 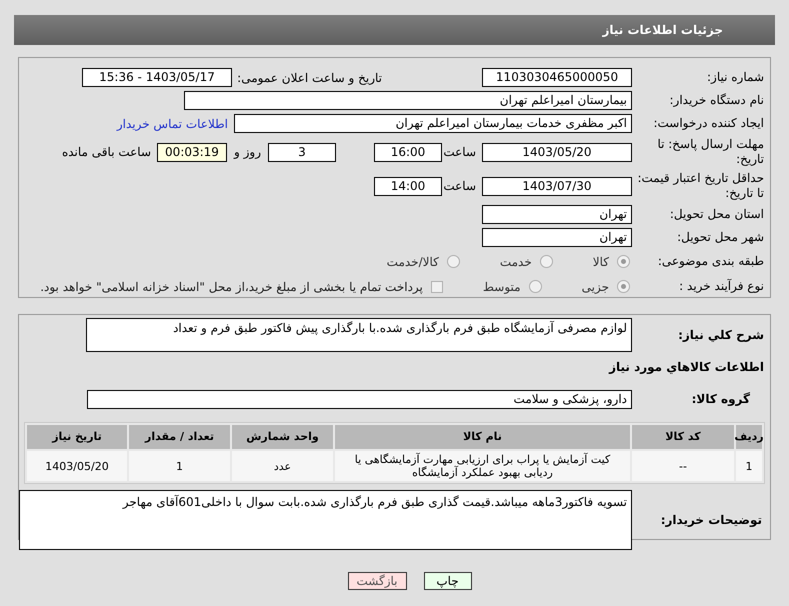 What do you see at coordinates (501, 287) in the screenshot?
I see `radio-label: متوسط` at bounding box center [501, 287].